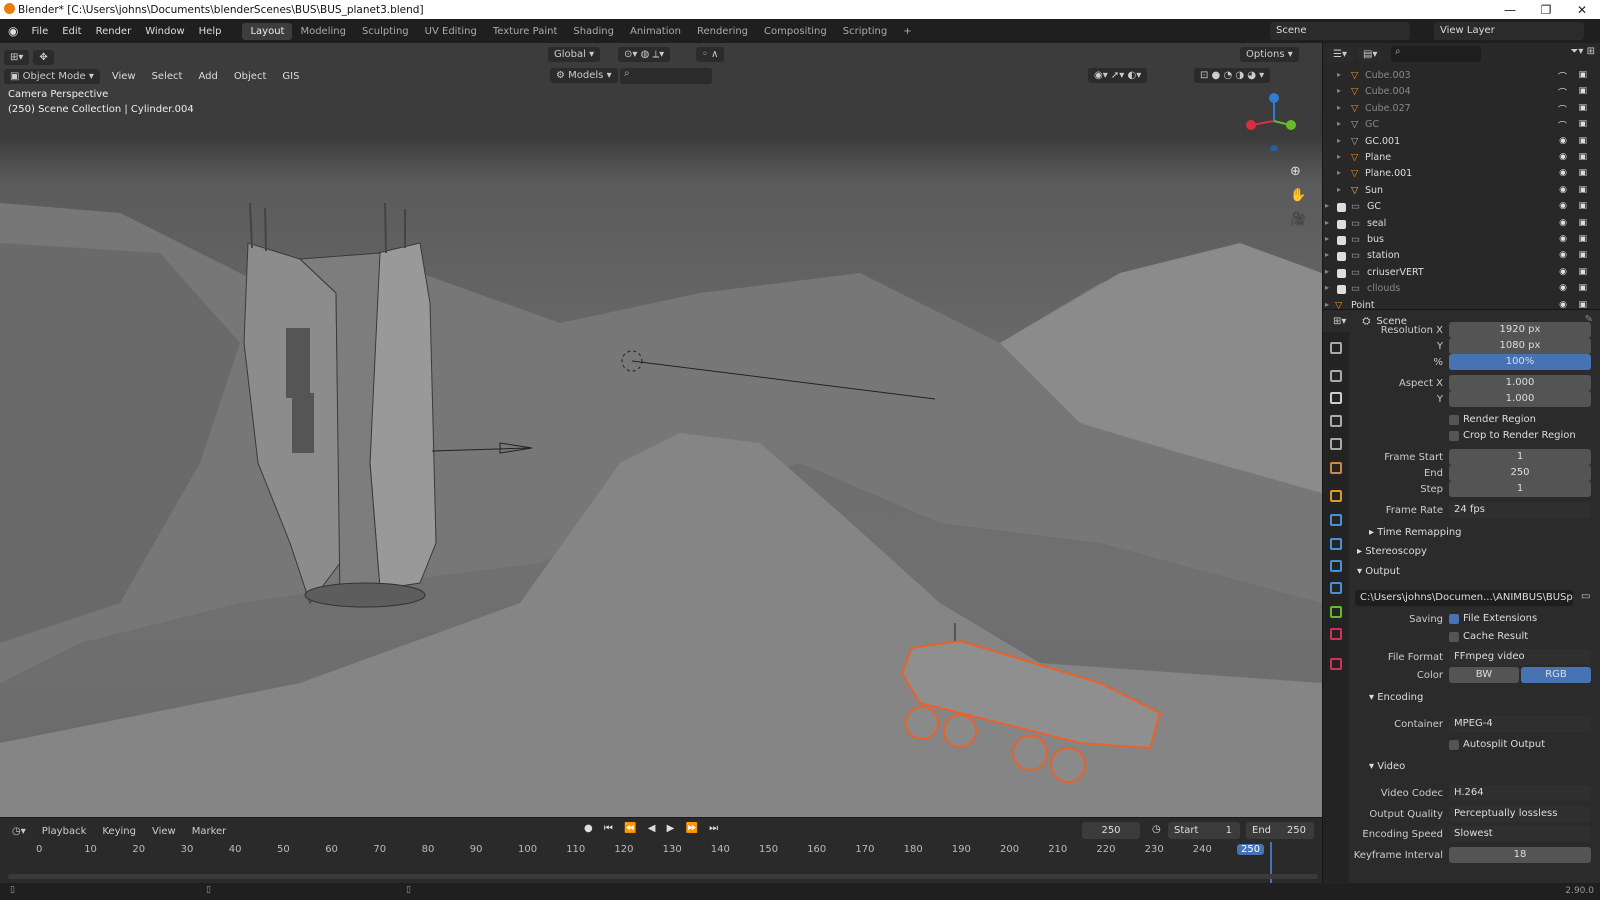  What do you see at coordinates (1461, 93) in the screenshot?
I see `outliner-row-cube-004: ▸ ▽ Cube.004 ⌒ ▣` at bounding box center [1461, 93].